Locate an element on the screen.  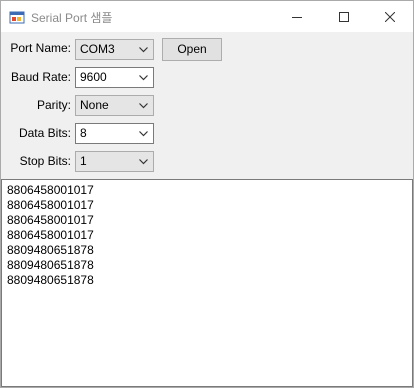
baud-rate-combo: 9600 is located at coordinates (114, 77).